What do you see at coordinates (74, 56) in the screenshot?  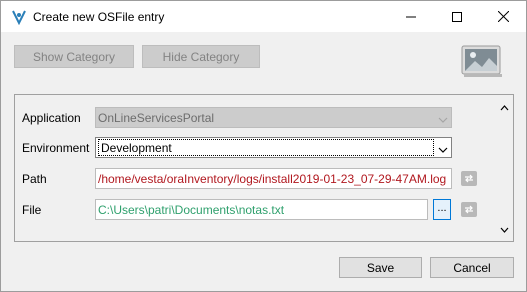 I see `show-category-button: Show Category` at bounding box center [74, 56].